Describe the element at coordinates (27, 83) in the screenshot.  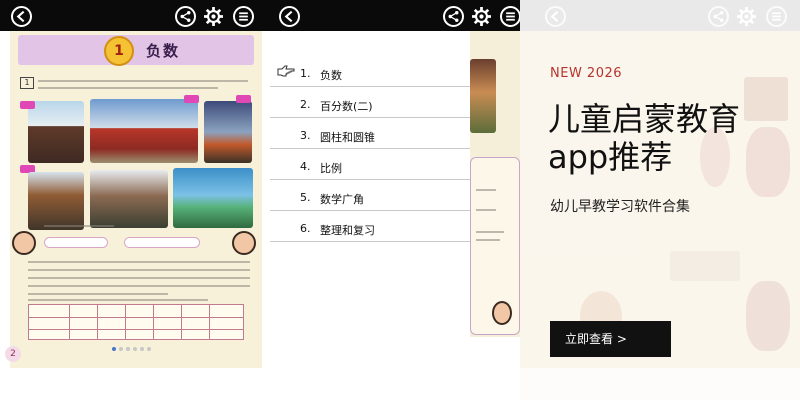
I see `exercise-number: 1` at that location.